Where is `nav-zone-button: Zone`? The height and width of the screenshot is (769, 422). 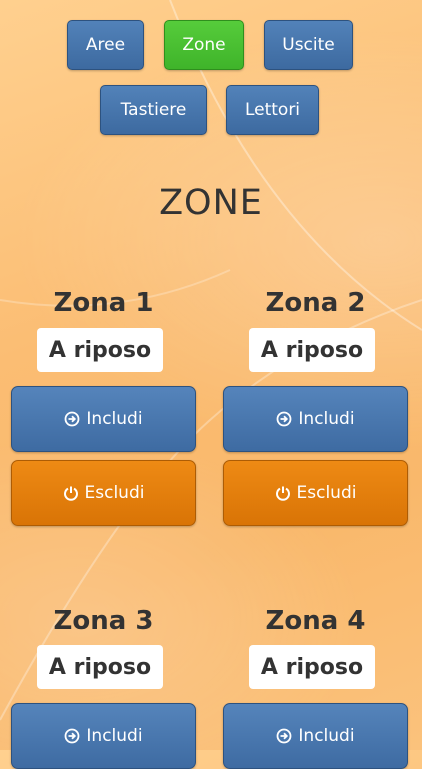
nav-zone-button: Zone is located at coordinates (204, 45).